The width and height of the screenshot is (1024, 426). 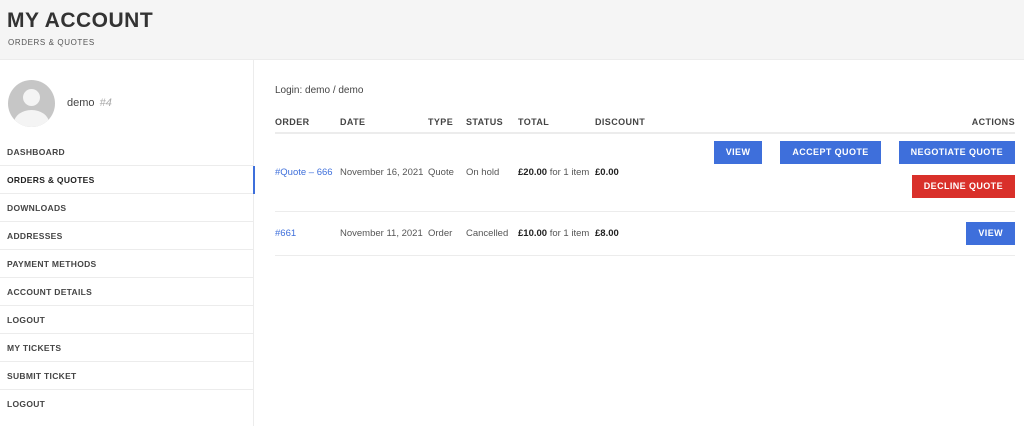 I want to click on user-id: #4, so click(x=105, y=103).